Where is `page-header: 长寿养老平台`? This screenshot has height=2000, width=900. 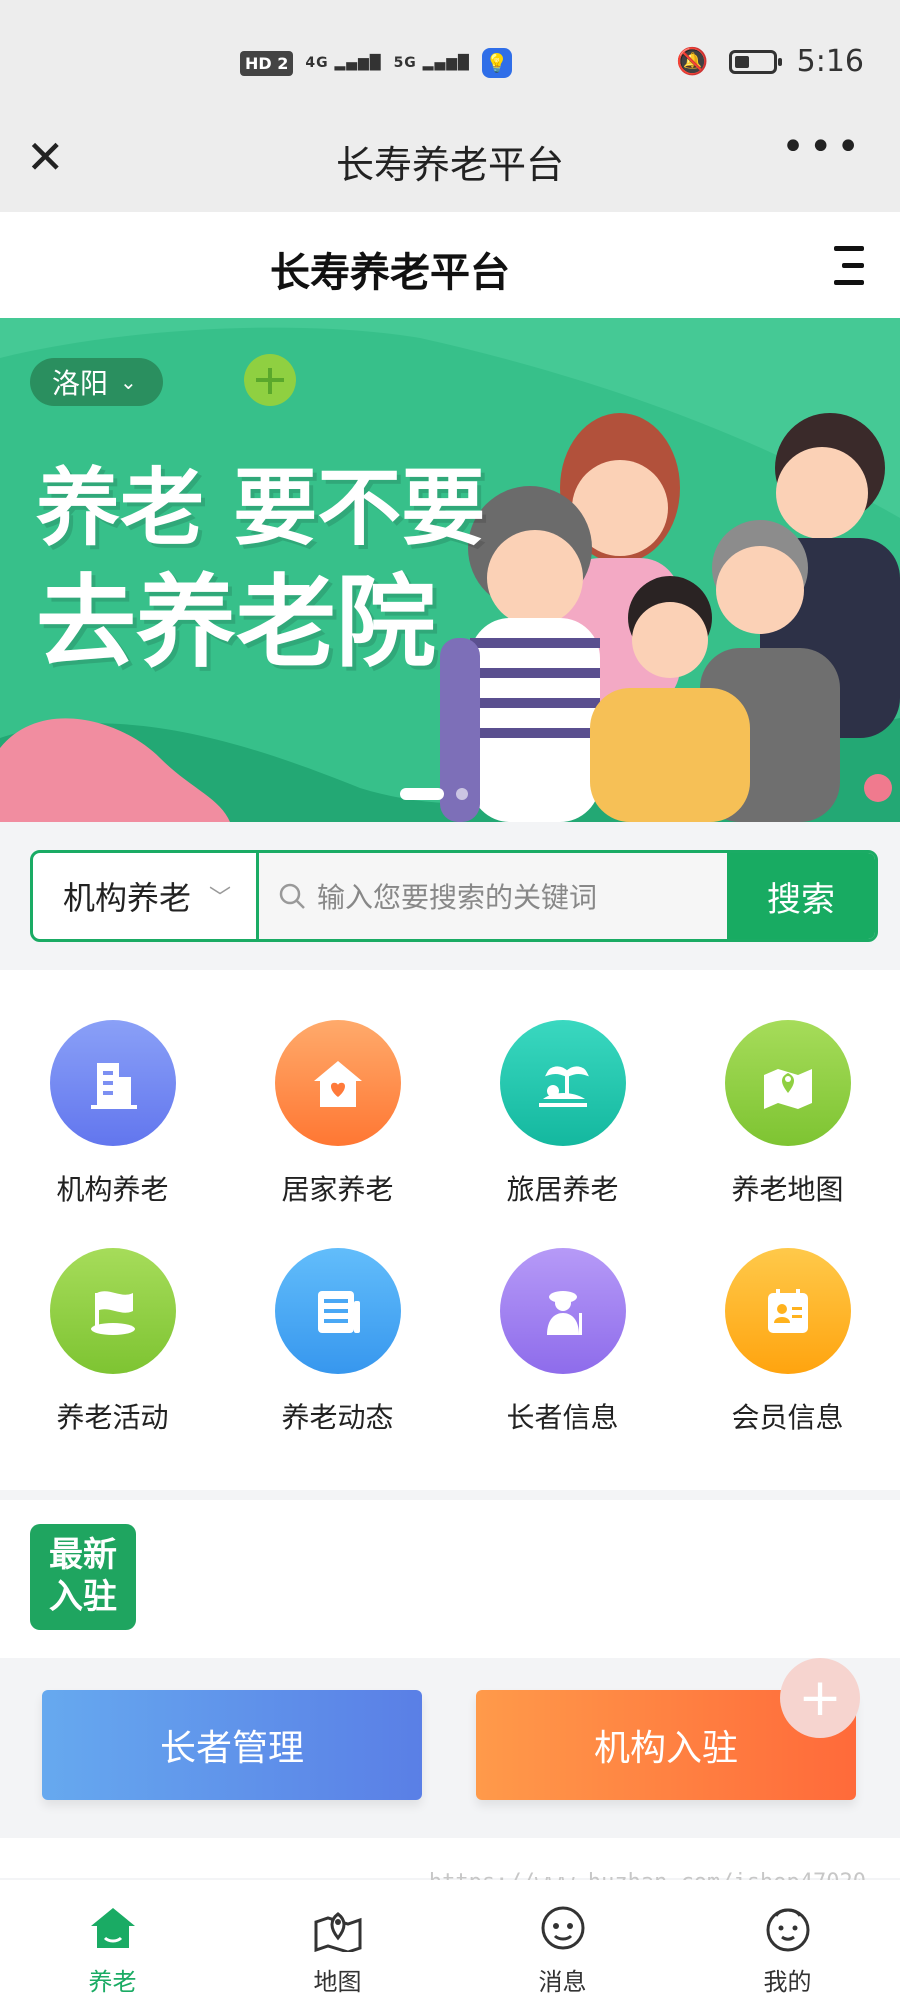 page-header: 长寿养老平台 is located at coordinates (450, 265).